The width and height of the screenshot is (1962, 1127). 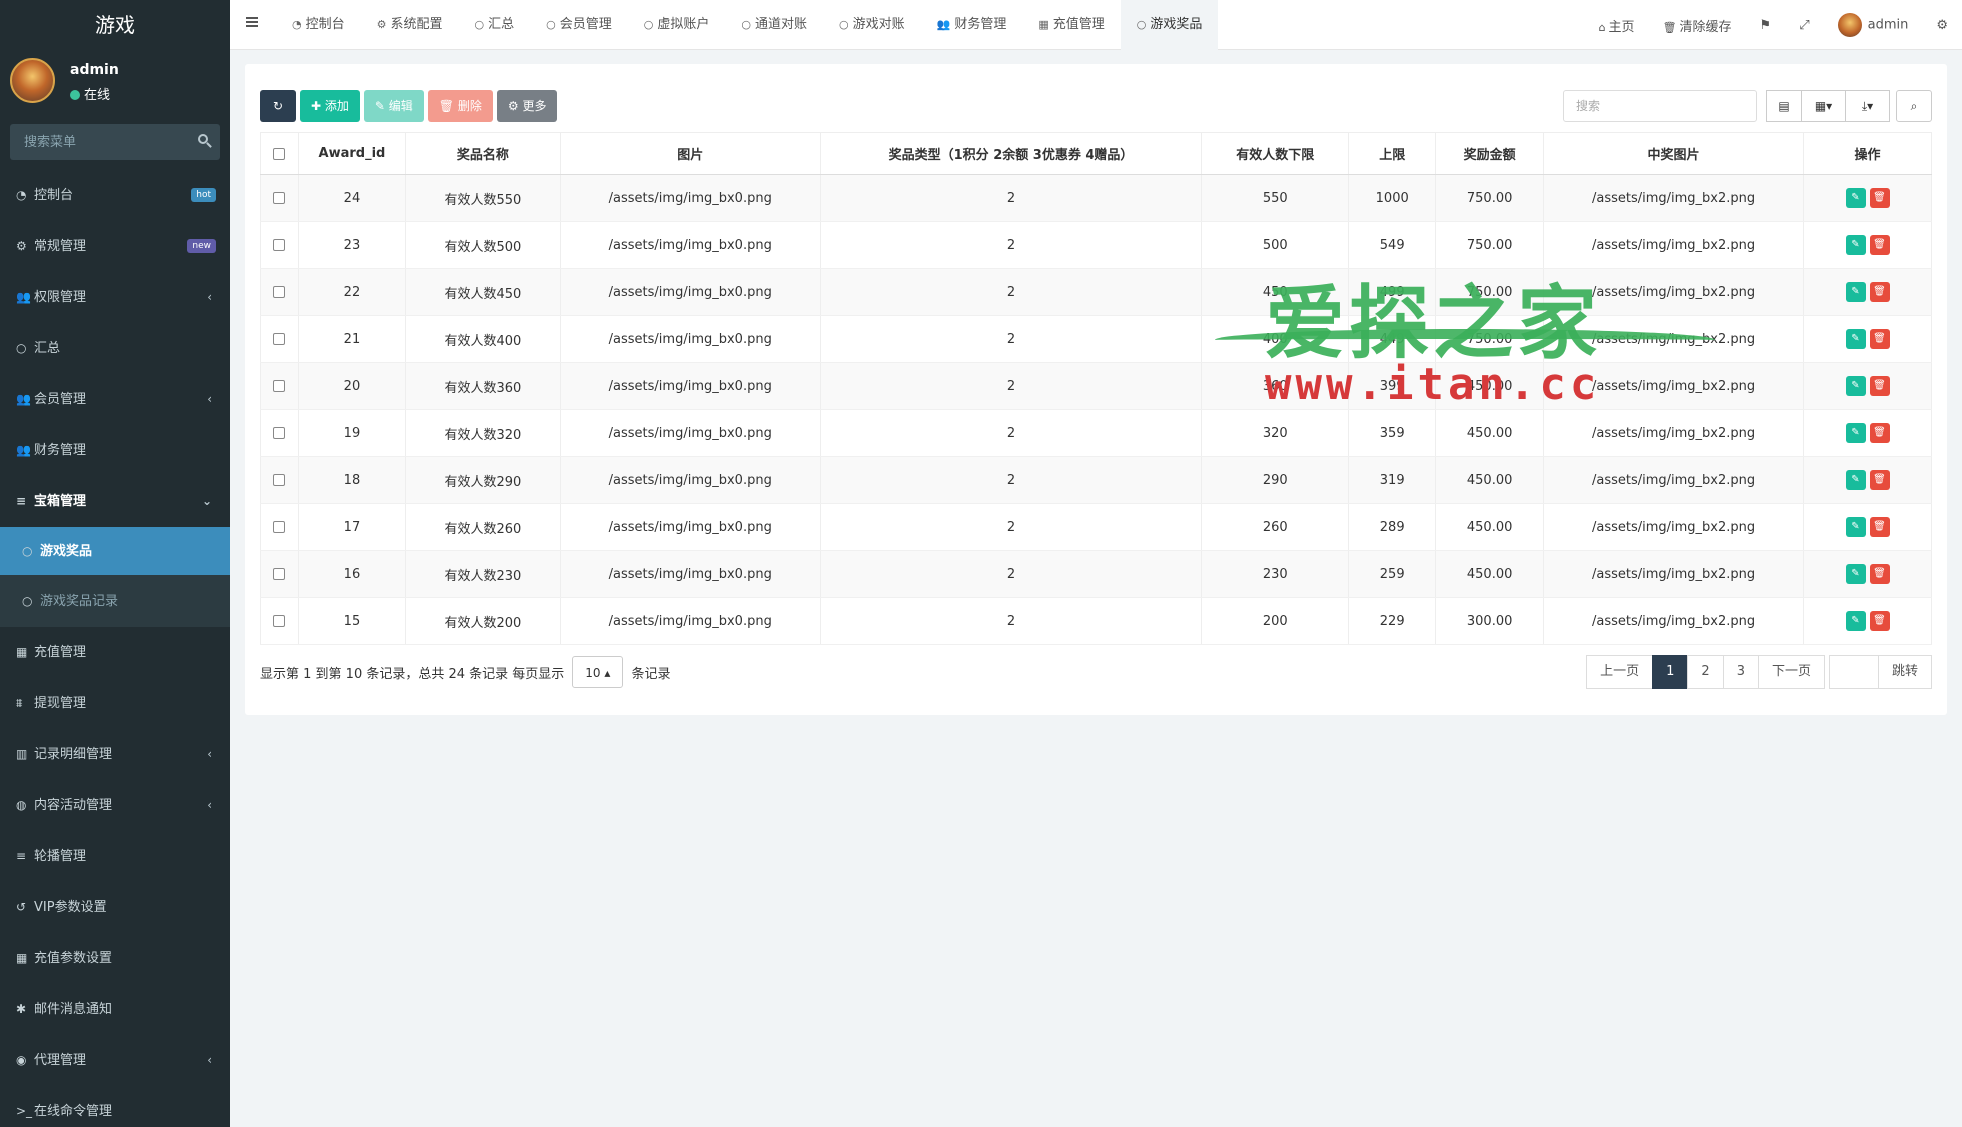 What do you see at coordinates (1766, 25) in the screenshot?
I see `language-icon: ⚑` at bounding box center [1766, 25].